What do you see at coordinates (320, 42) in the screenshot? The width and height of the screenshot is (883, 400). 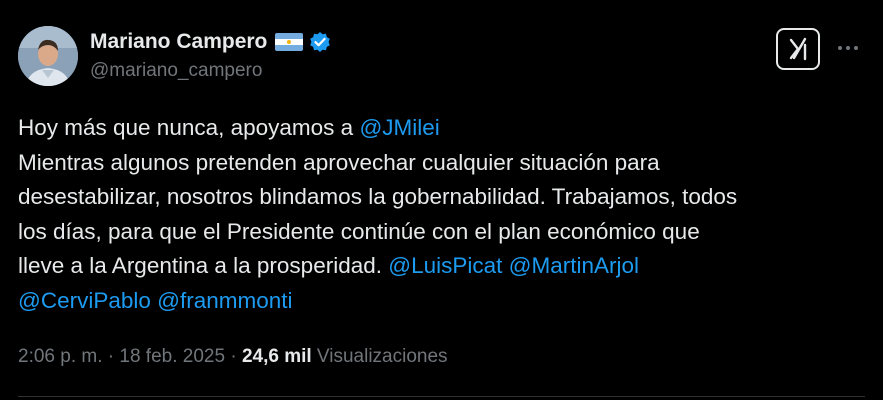 I see `verified-badge-icon` at bounding box center [320, 42].